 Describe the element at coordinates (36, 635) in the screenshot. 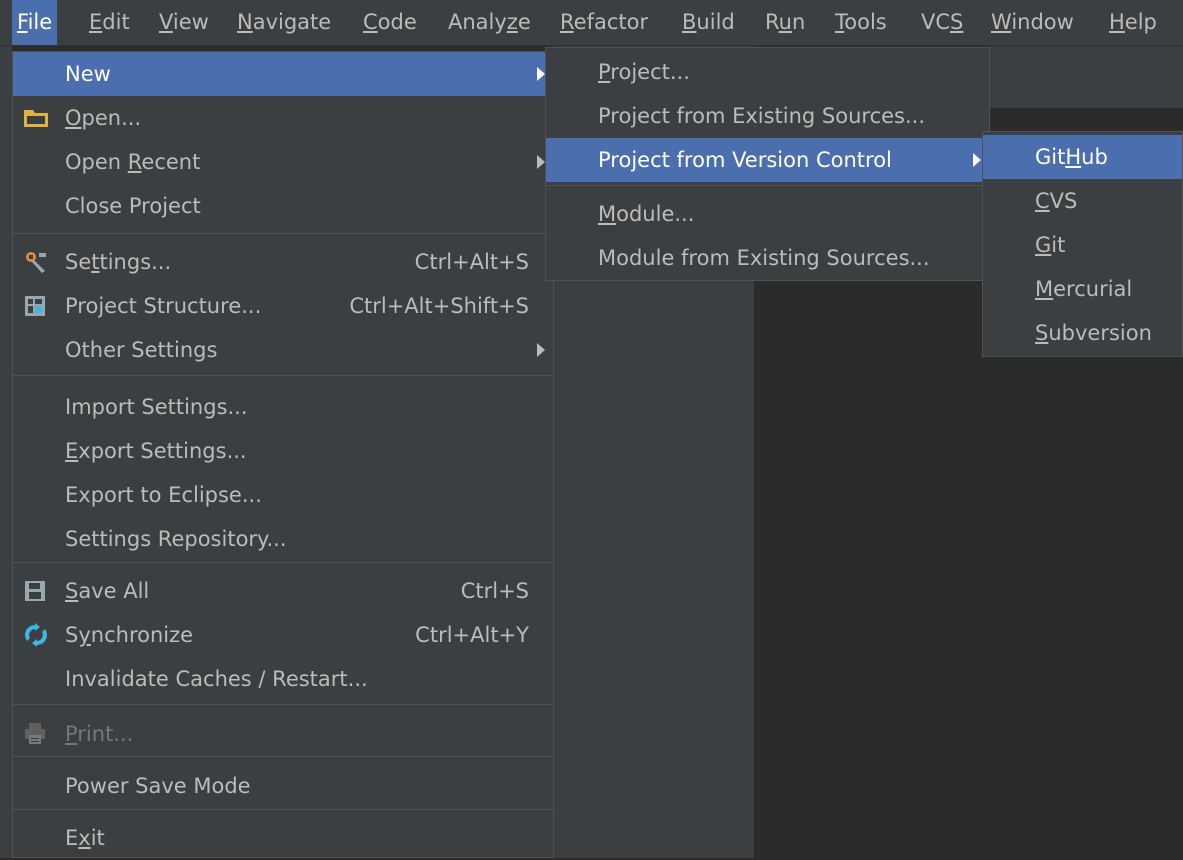

I see `synchronize-icon` at that location.